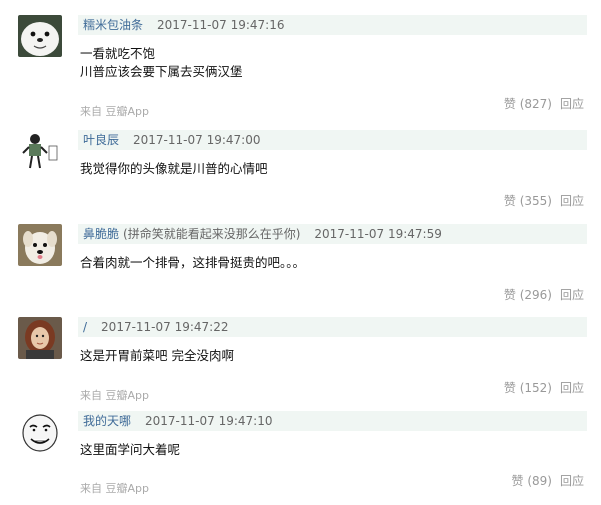  I want to click on like-button: 赞 (296), so click(528, 295).